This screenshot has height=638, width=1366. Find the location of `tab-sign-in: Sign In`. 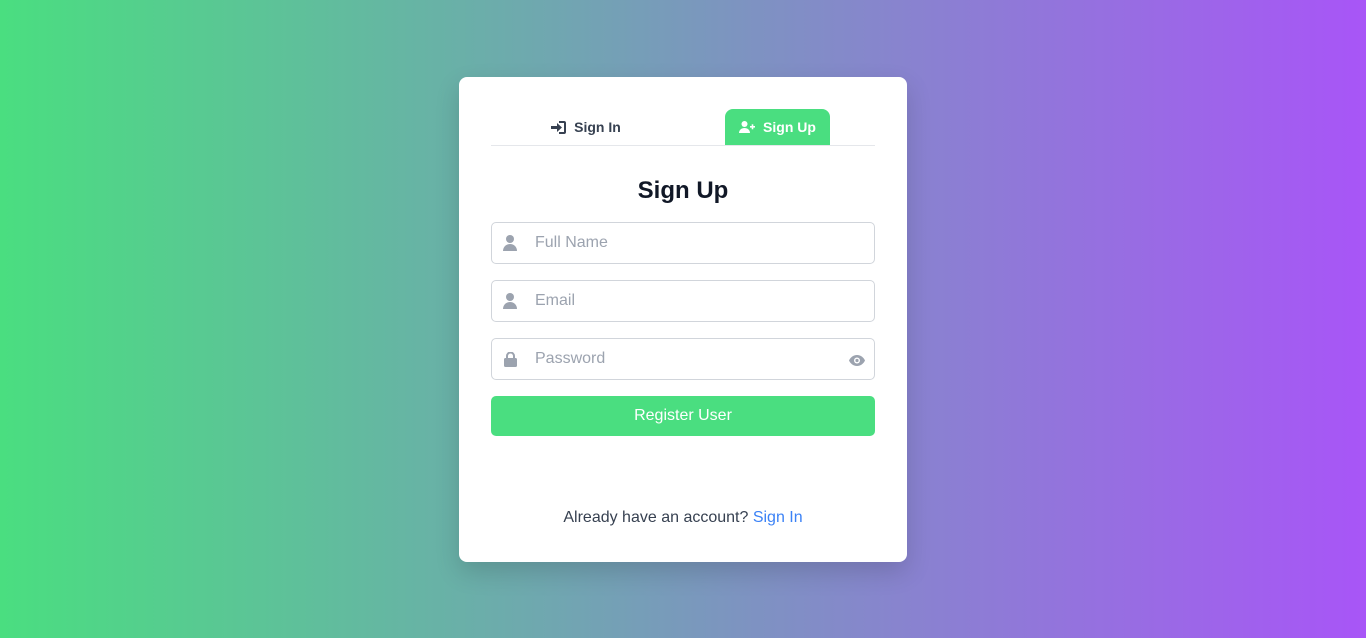

tab-sign-in: Sign In is located at coordinates (586, 127).